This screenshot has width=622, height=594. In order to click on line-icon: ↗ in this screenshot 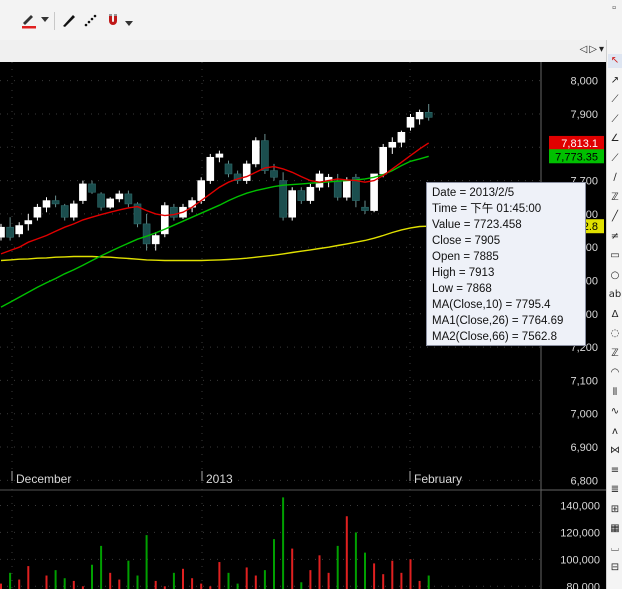, I will do `click(615, 81)`.